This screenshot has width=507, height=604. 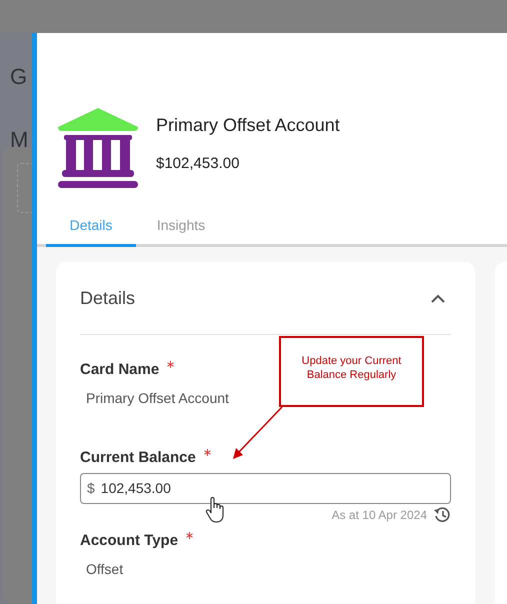 I want to click on background-text: G, so click(x=19, y=77).